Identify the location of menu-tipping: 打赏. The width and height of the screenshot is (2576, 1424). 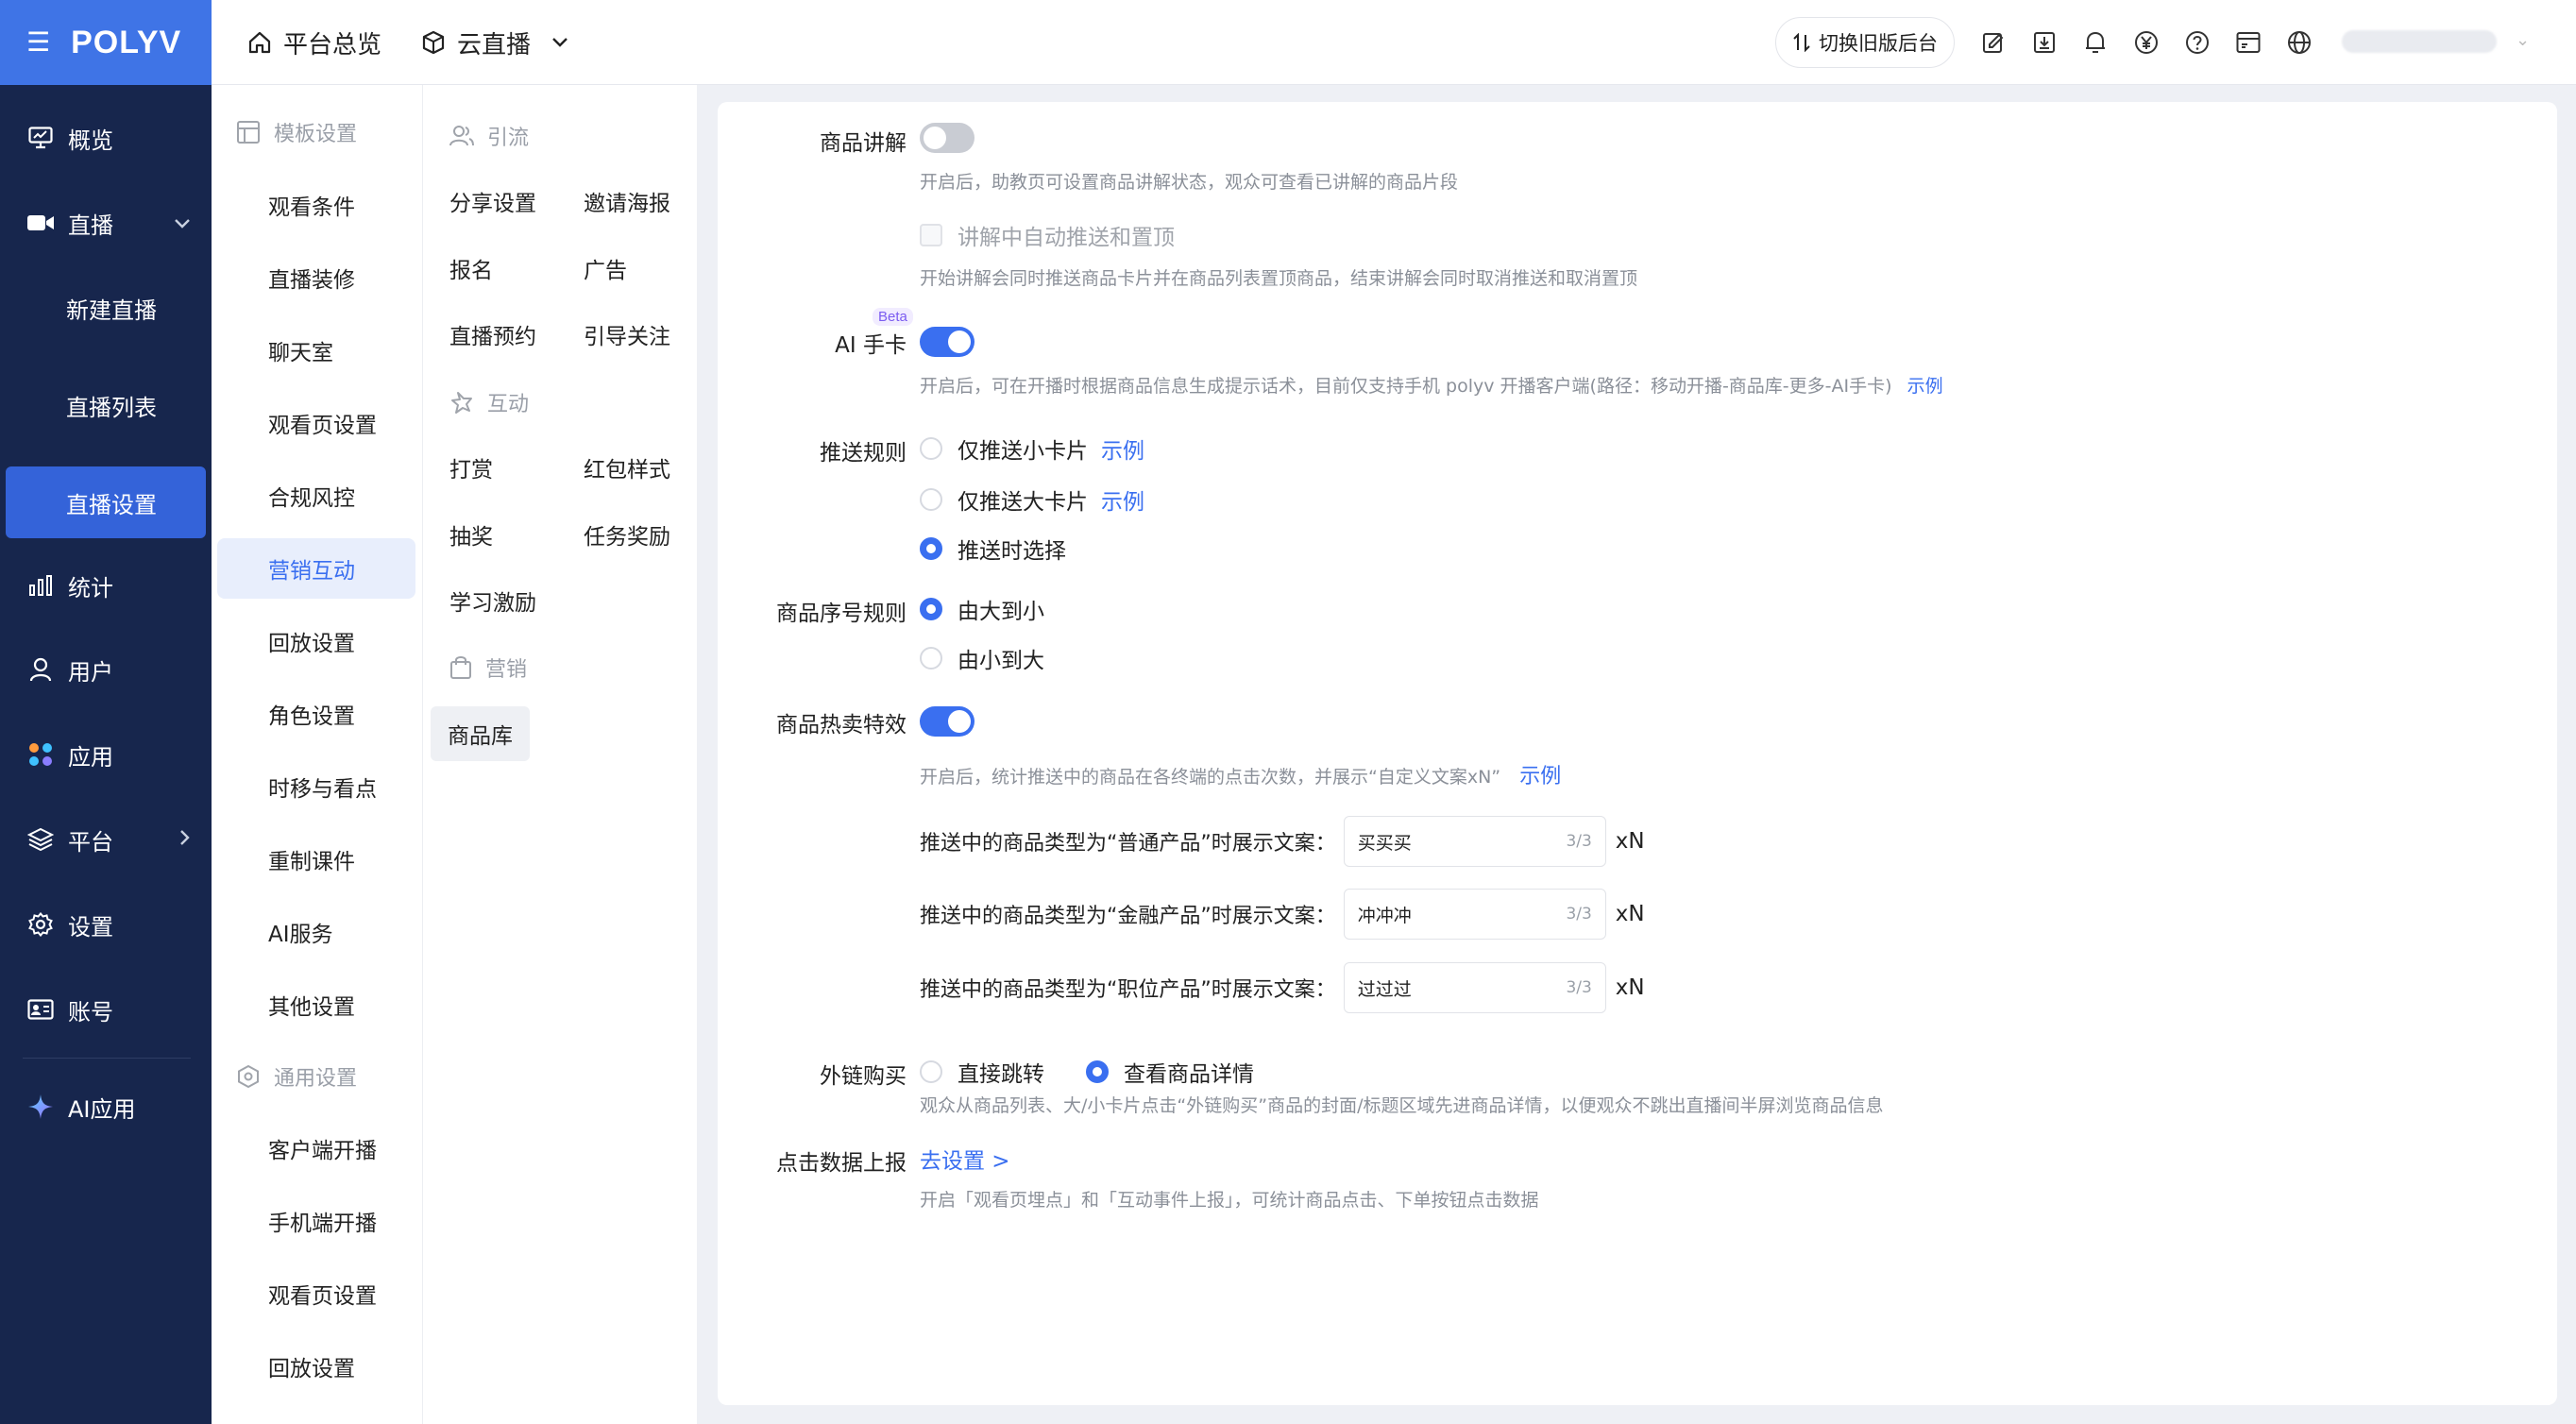
(471, 467).